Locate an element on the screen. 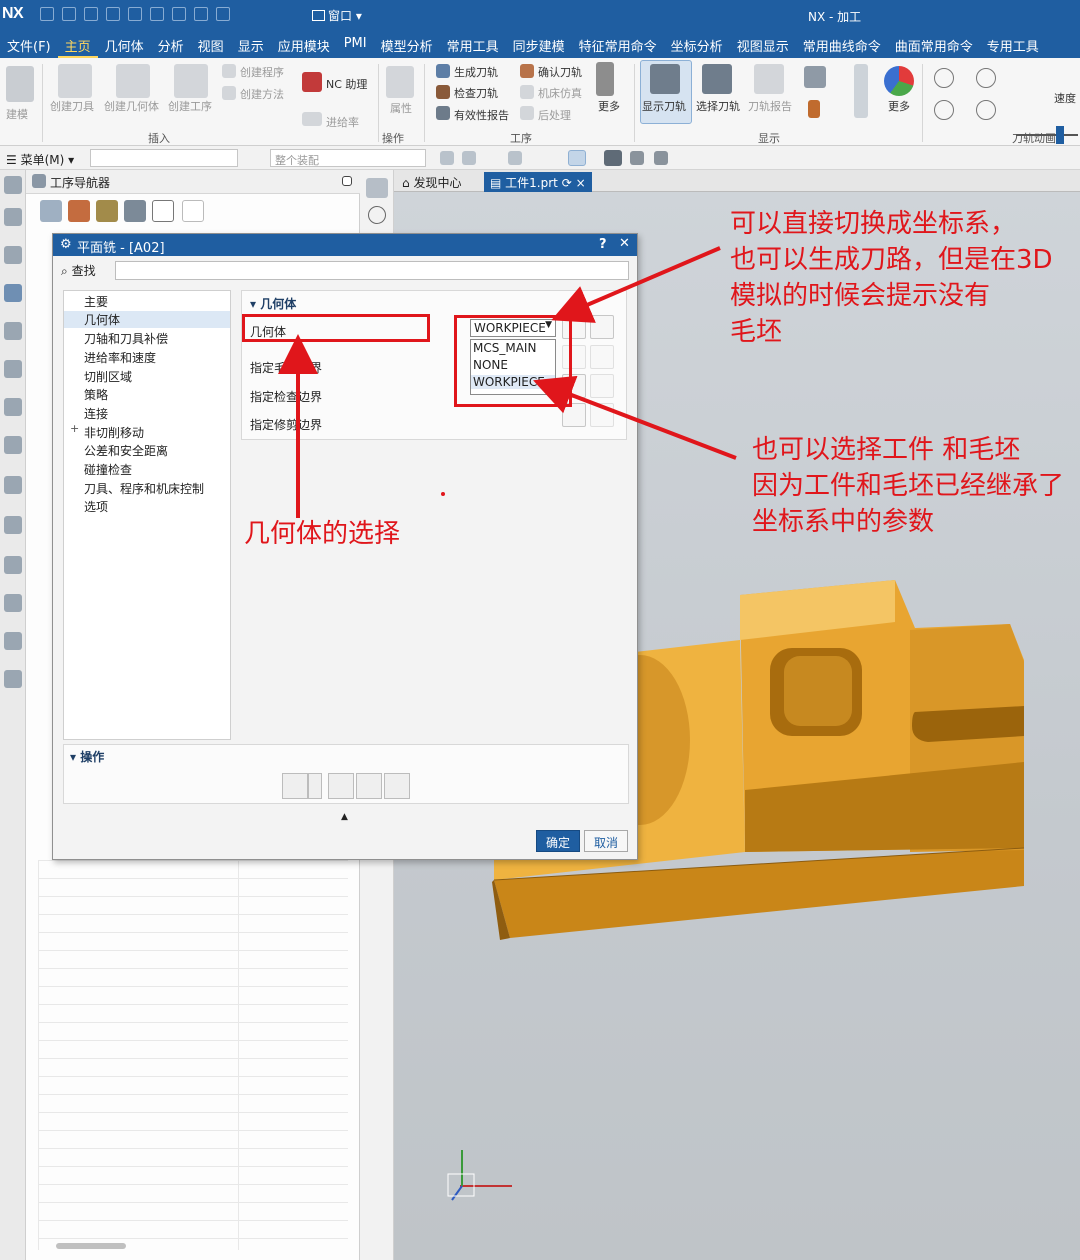 This screenshot has height=1260, width=1080. menu-common-tools: 常用工具 is located at coordinates (473, 44).